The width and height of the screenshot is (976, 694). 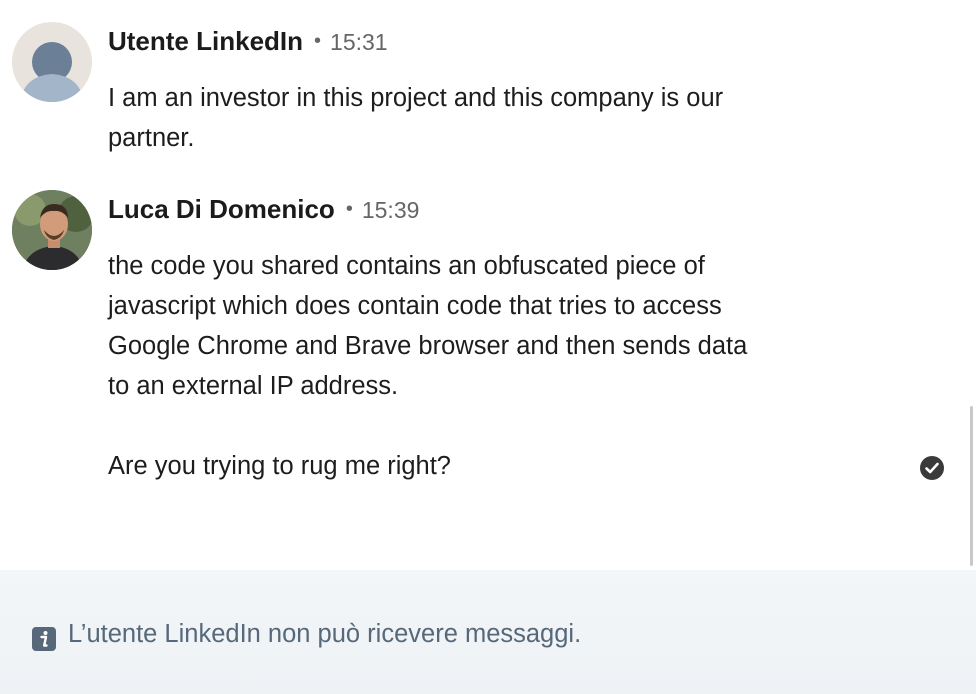 I want to click on message-time: 15:39, so click(x=390, y=210).